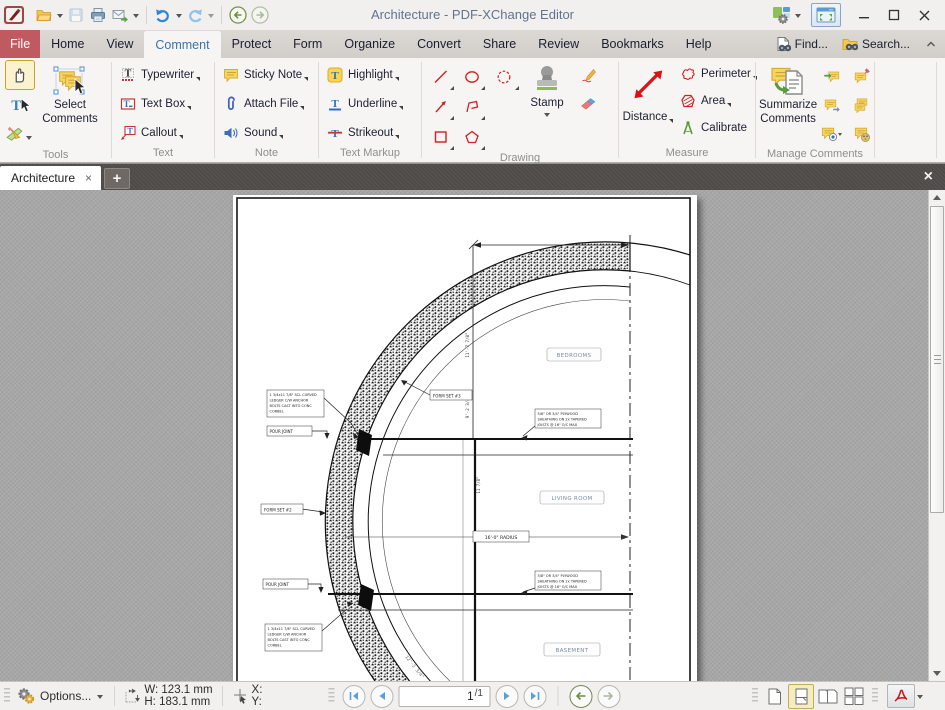  What do you see at coordinates (307, 44) in the screenshot?
I see `tab-form: Form` at bounding box center [307, 44].